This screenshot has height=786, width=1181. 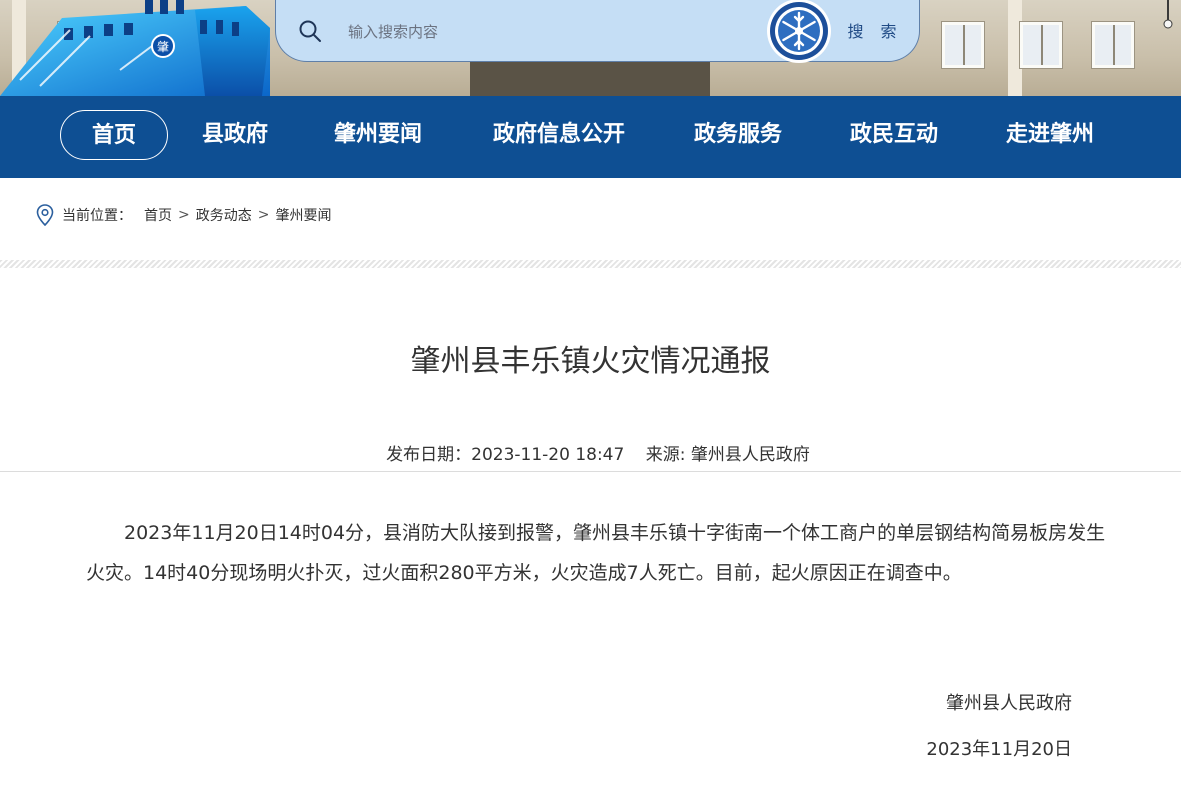 What do you see at coordinates (505, 455) in the screenshot?
I see `publish-date: 发布日期：2023-11-20 18:47` at bounding box center [505, 455].